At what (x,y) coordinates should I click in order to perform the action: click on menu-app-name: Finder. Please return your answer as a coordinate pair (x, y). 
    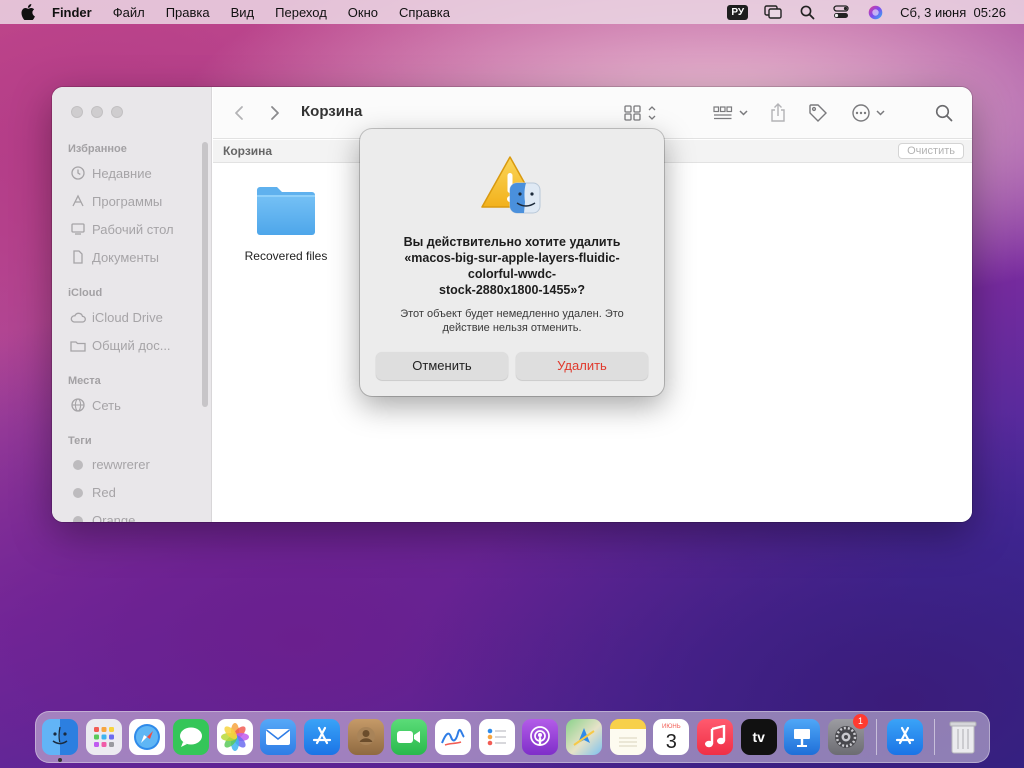
    Looking at the image, I should click on (72, 12).